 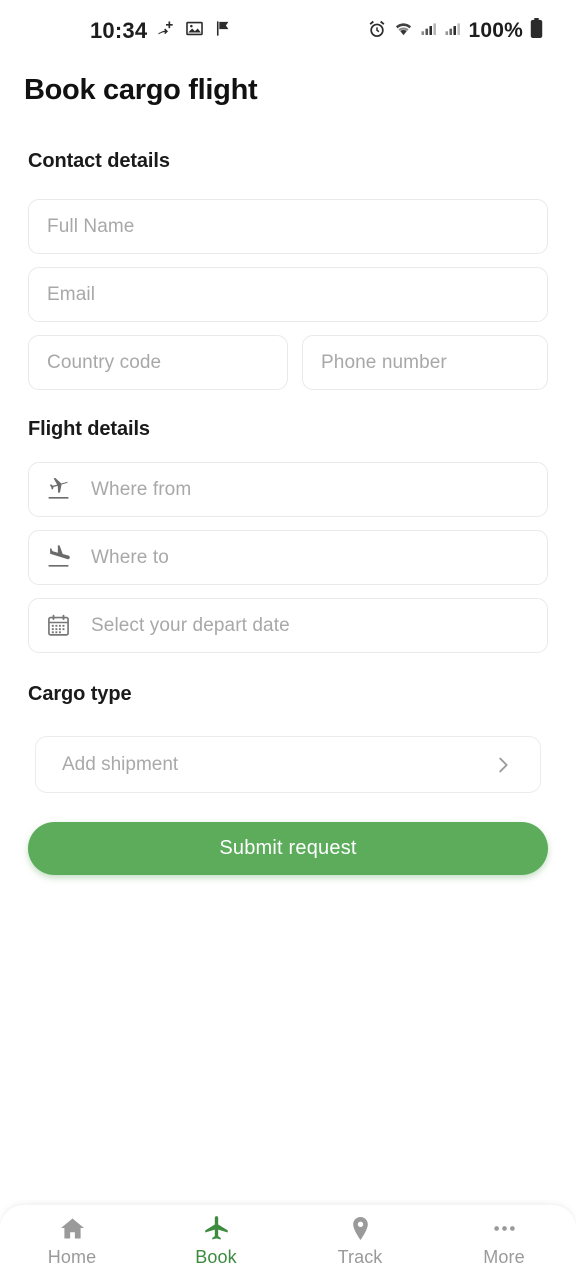 What do you see at coordinates (403, 31) in the screenshot?
I see `wifi-icon` at bounding box center [403, 31].